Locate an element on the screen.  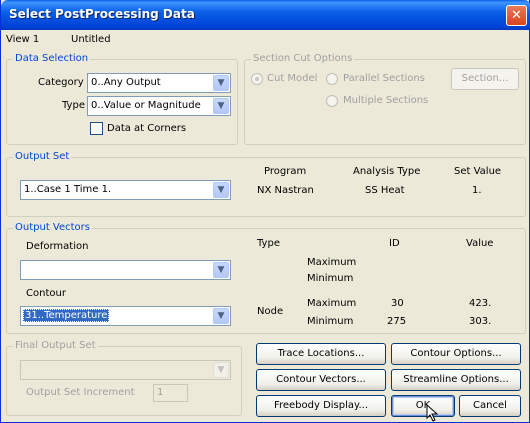
contour-label: Contour is located at coordinates (46, 293).